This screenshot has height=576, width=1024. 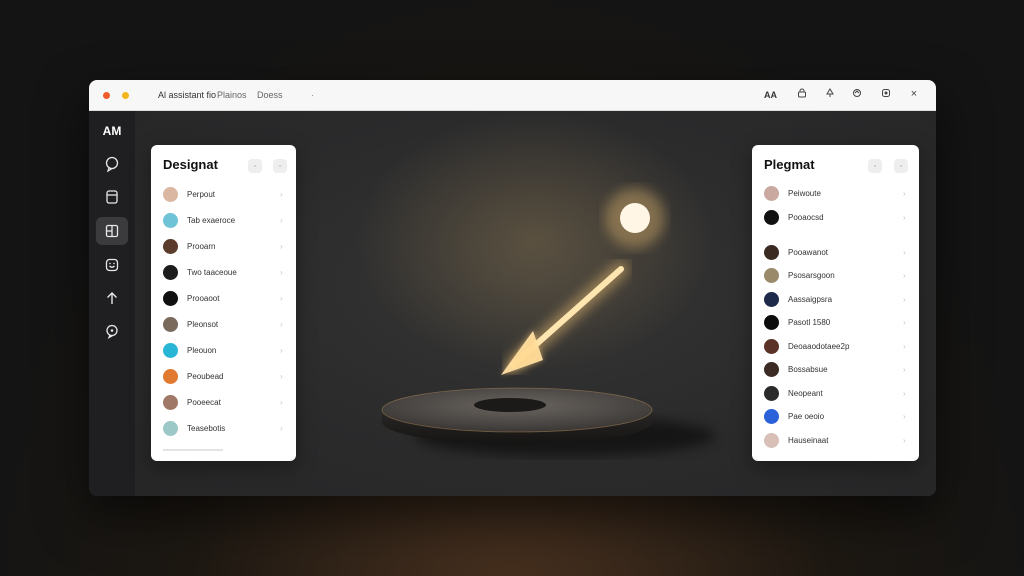 What do you see at coordinates (202, 350) in the screenshot?
I see `list-item-label: Pleouon` at bounding box center [202, 350].